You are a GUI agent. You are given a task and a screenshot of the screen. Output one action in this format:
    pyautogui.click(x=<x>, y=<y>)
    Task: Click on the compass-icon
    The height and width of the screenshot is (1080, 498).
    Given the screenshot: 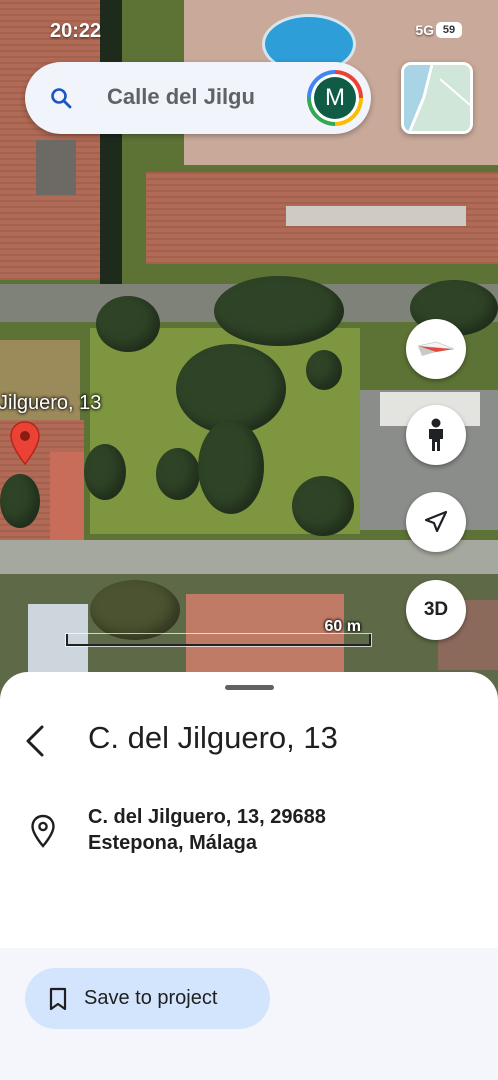 What is the action you would take?
    pyautogui.click(x=436, y=348)
    